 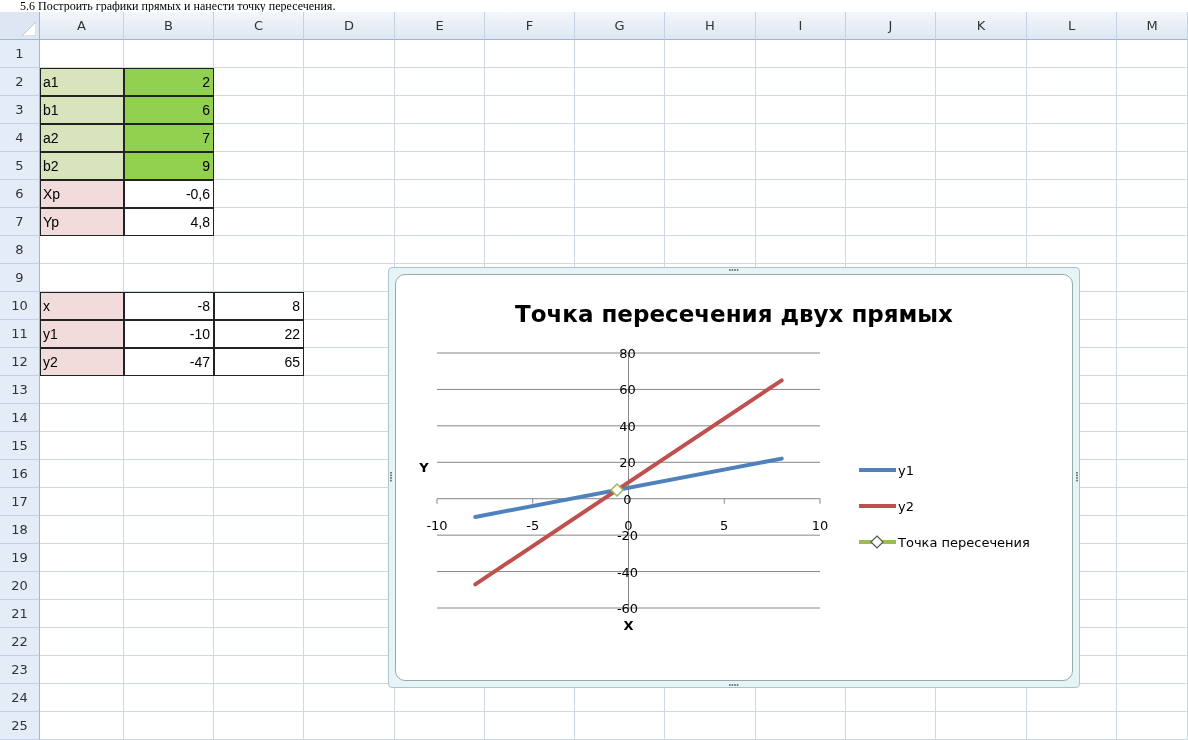 What do you see at coordinates (349, 26) in the screenshot?
I see `column-header: D` at bounding box center [349, 26].